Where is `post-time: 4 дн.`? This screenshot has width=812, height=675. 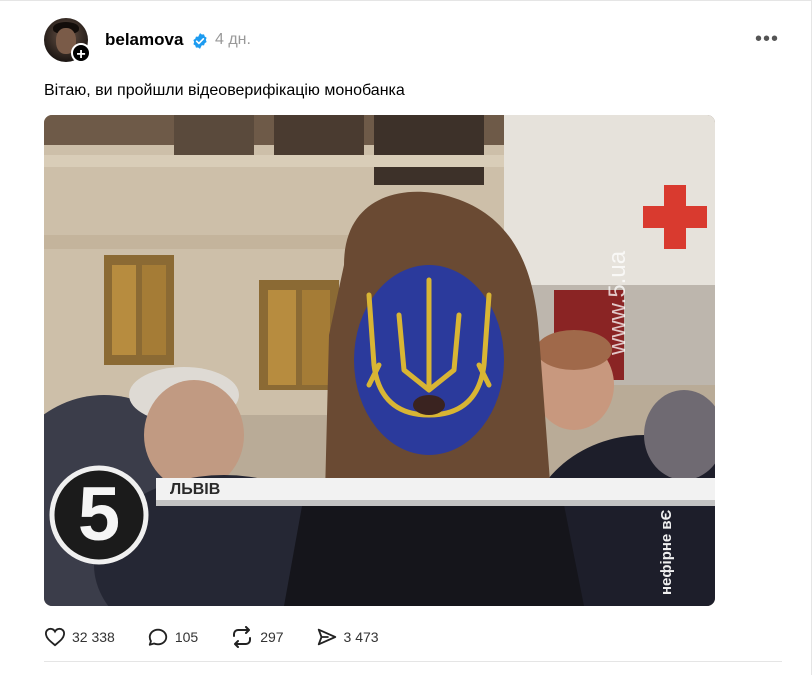
post-time: 4 дн. is located at coordinates (233, 40).